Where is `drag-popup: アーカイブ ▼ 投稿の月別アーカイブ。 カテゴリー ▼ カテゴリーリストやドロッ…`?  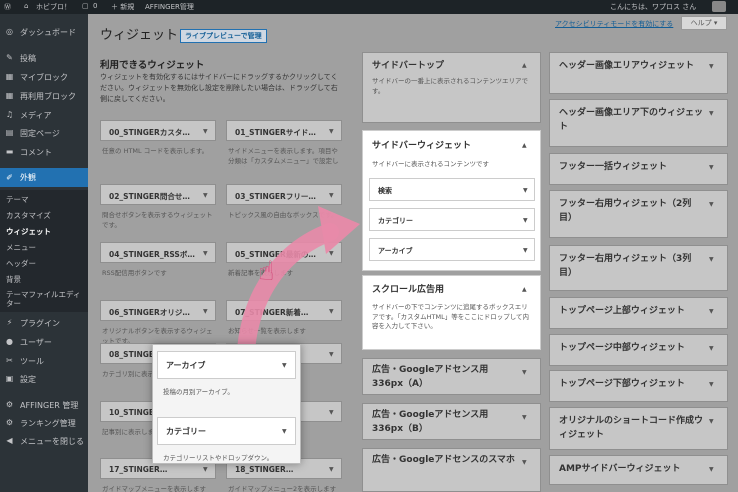 drag-popup: アーカイブ ▼ 投稿の月別アーカイブ。 カテゴリー ▼ カテゴリーリストやドロッ… is located at coordinates (226, 404).